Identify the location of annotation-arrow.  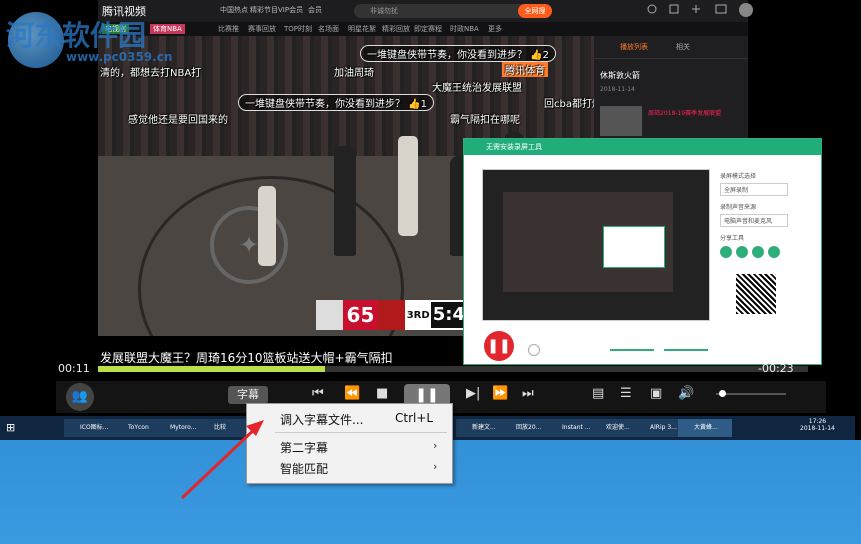
(222, 460).